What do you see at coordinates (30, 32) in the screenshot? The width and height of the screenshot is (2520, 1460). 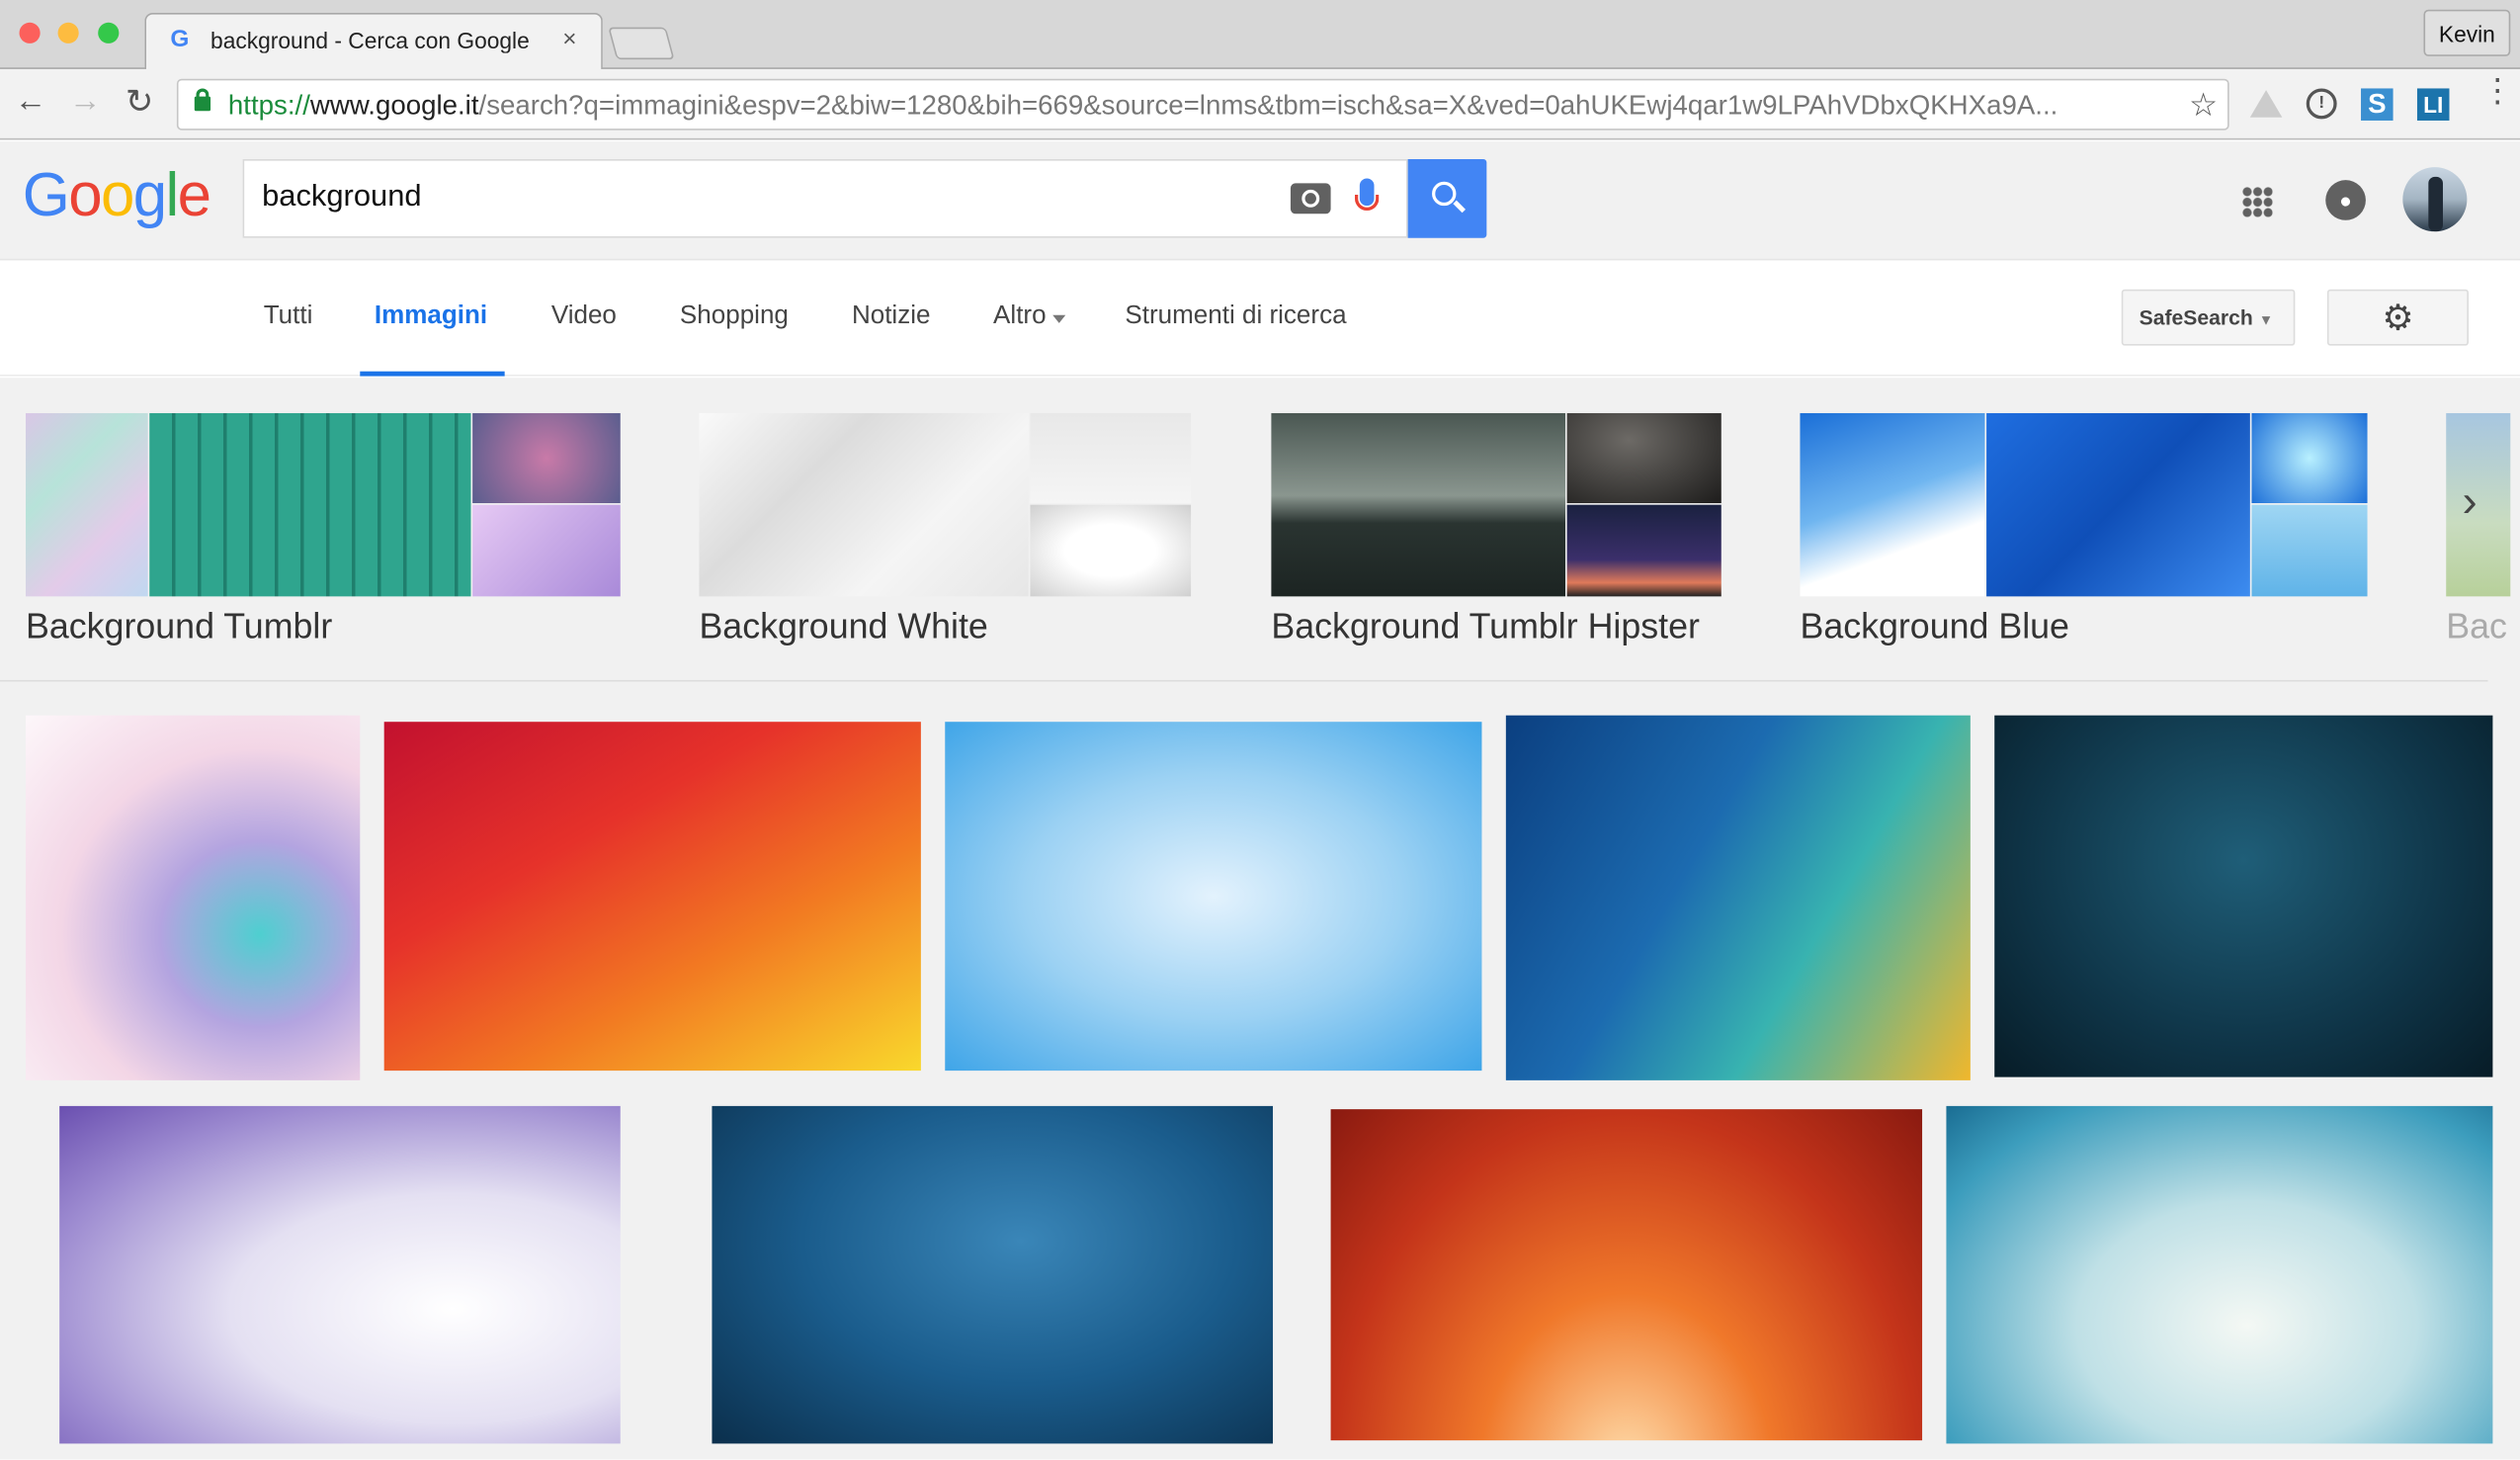 I see `close-window-button` at bounding box center [30, 32].